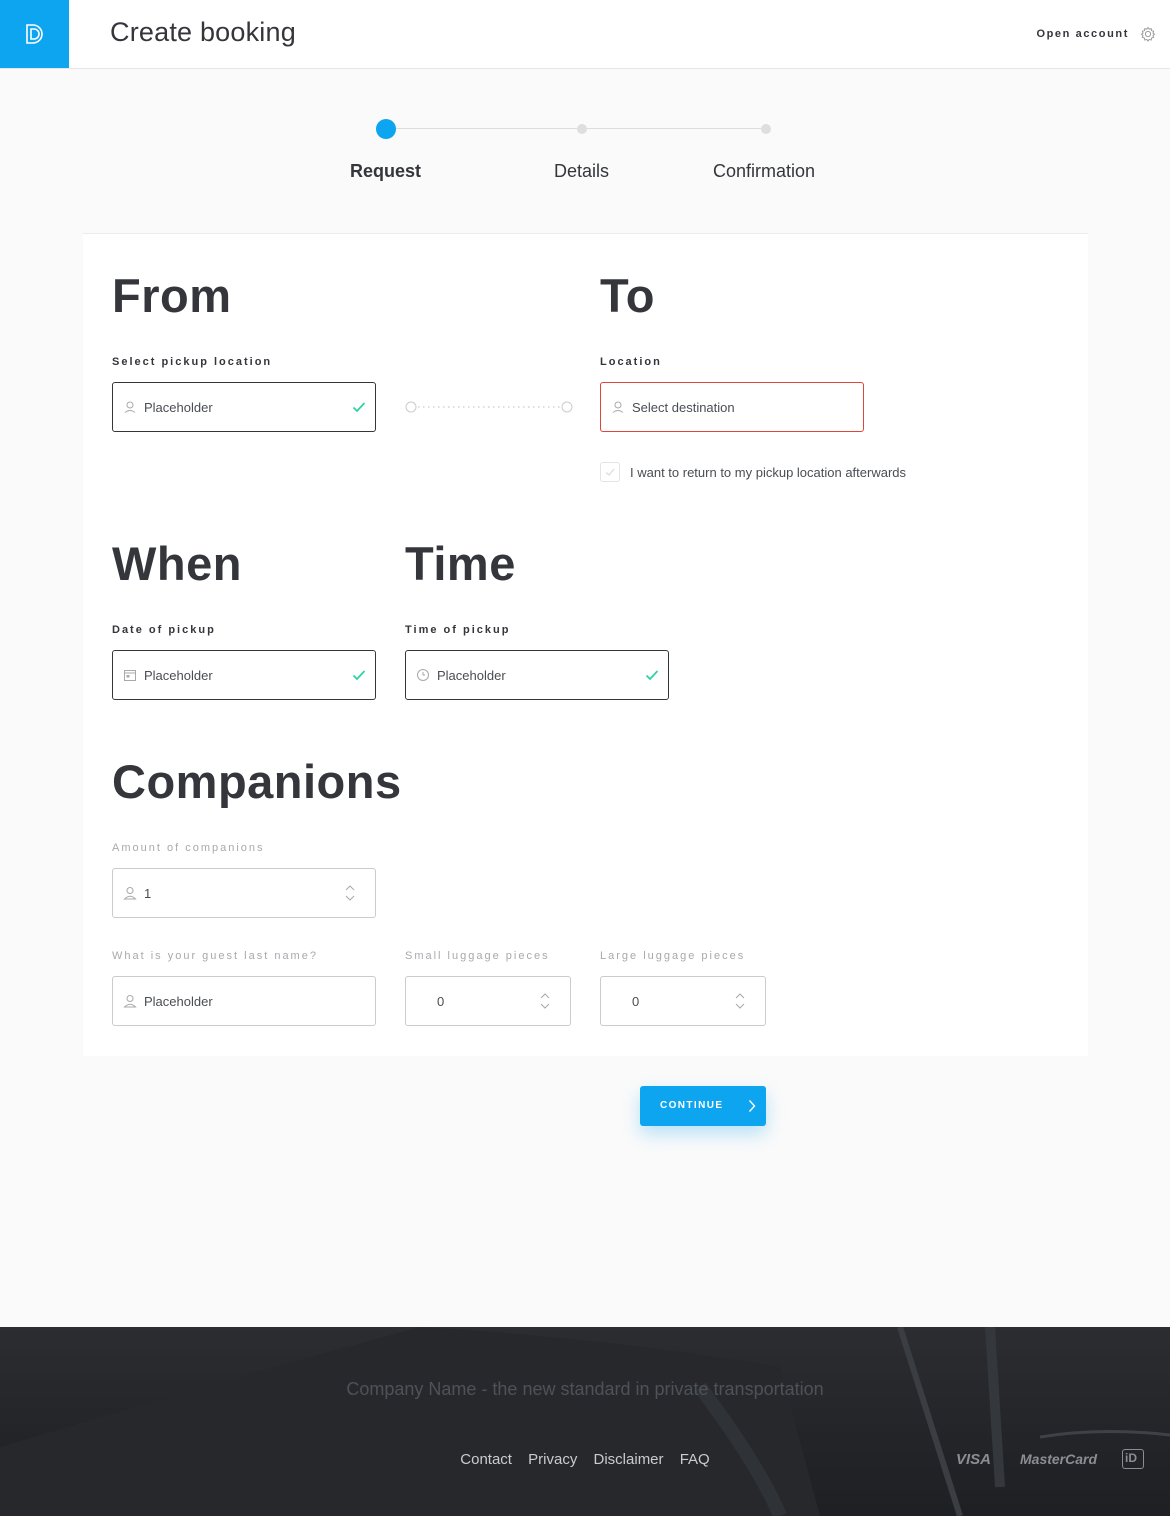  I want to click on time-of-pickup-value: Placeholder, so click(471, 675).